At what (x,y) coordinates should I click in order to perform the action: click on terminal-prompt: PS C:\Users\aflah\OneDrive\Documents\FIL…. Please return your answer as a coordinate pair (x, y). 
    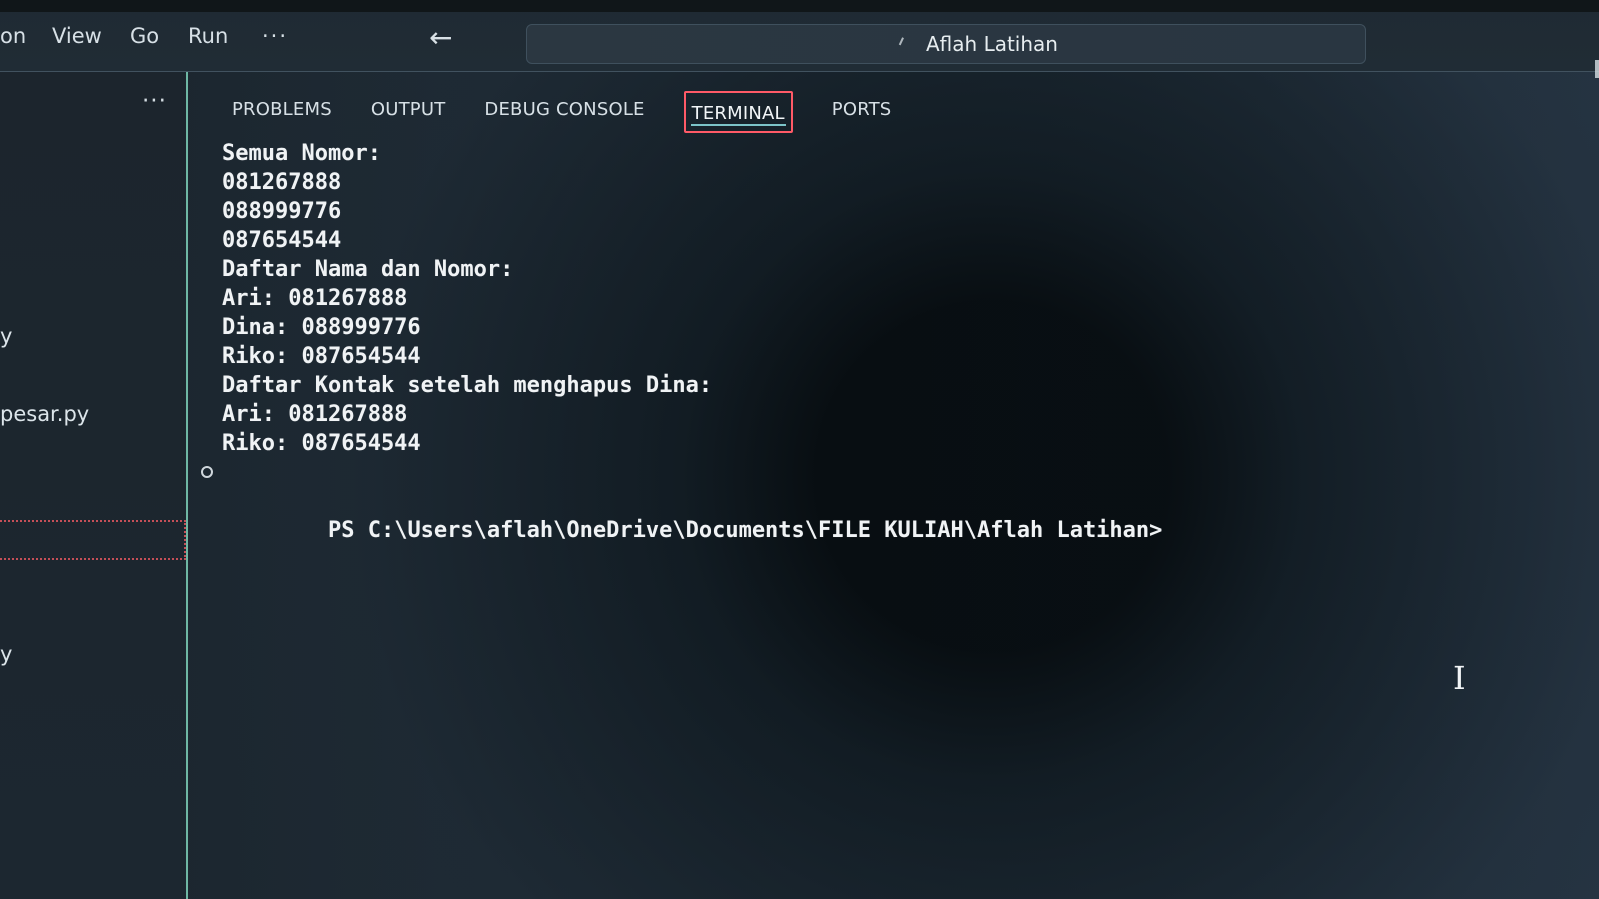
    Looking at the image, I should click on (745, 530).